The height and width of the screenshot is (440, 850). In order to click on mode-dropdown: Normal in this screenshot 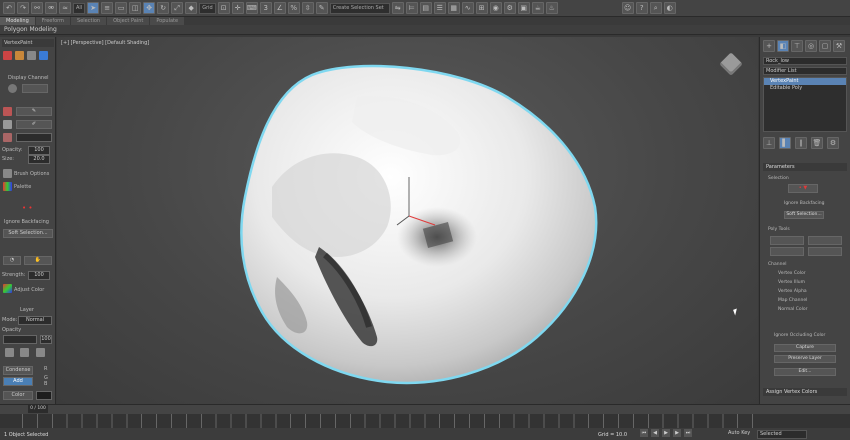, I will do `click(35, 320)`.